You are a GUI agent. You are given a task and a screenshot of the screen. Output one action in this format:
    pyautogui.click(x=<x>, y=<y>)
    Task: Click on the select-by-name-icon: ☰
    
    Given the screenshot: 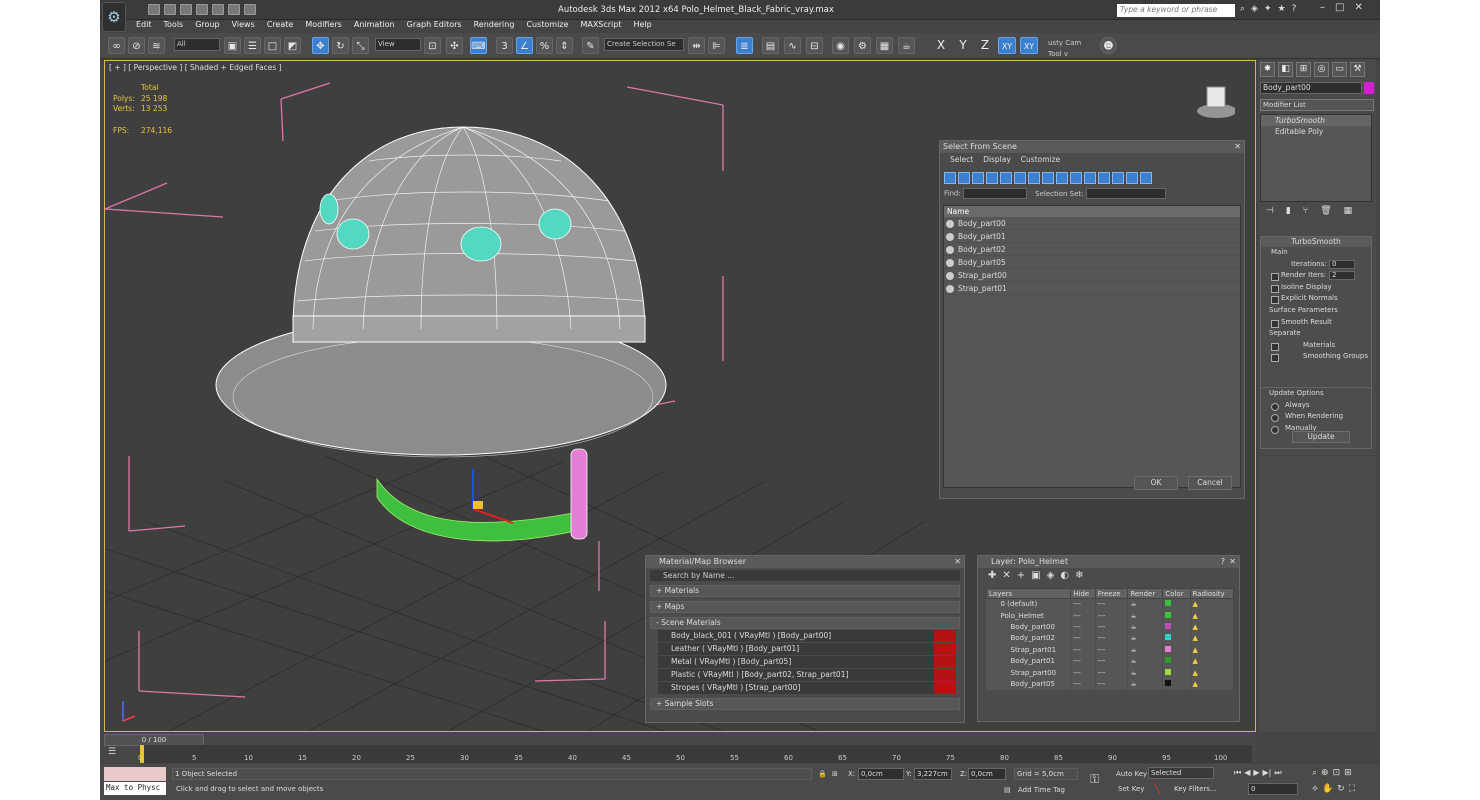 What is the action you would take?
    pyautogui.click(x=252, y=45)
    